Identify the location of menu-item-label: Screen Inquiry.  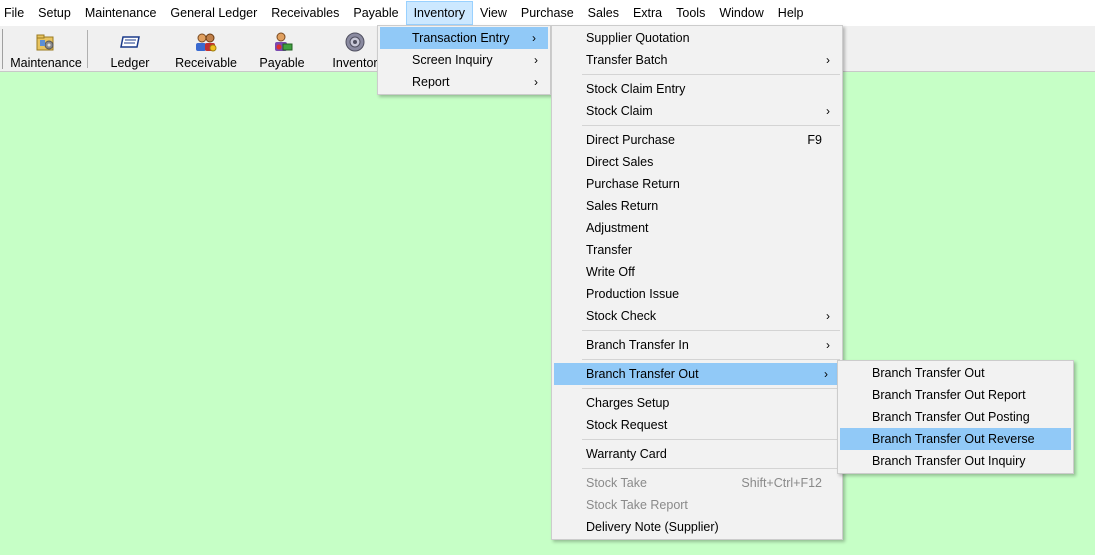
(452, 60).